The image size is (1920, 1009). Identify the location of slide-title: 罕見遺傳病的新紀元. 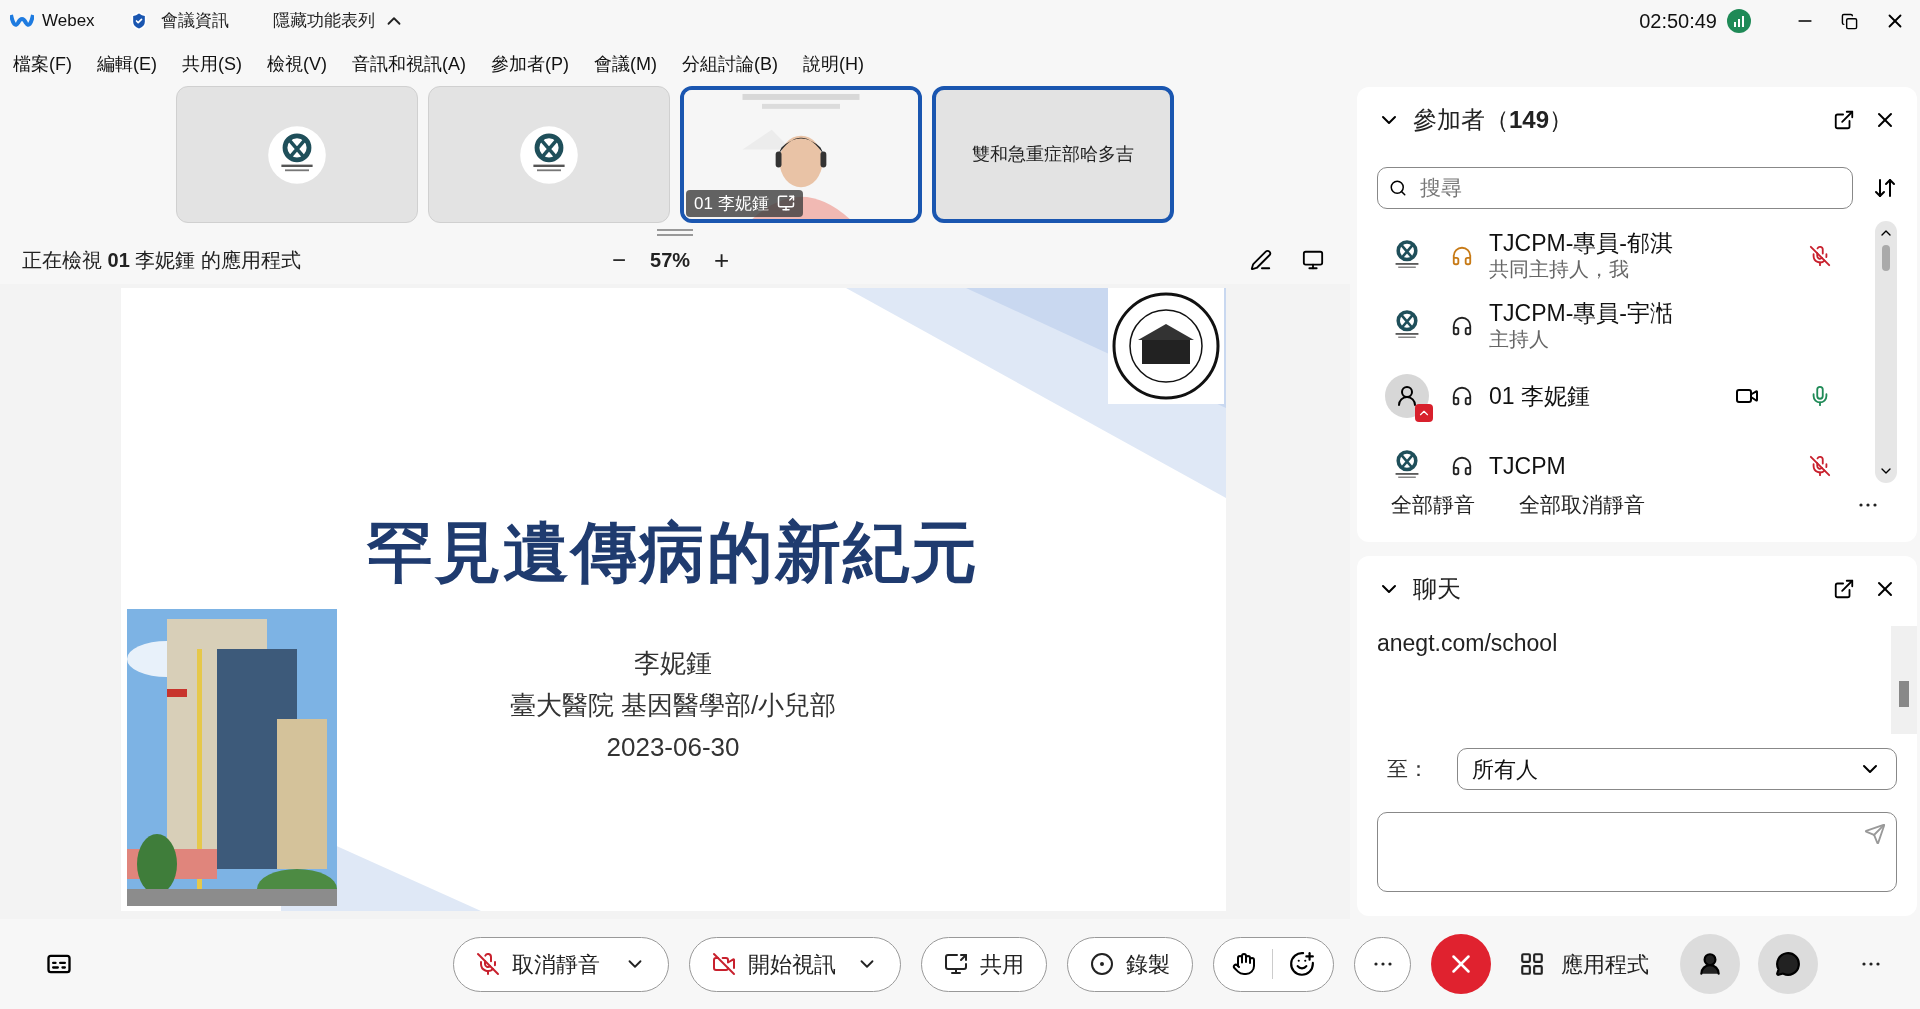
(673, 552).